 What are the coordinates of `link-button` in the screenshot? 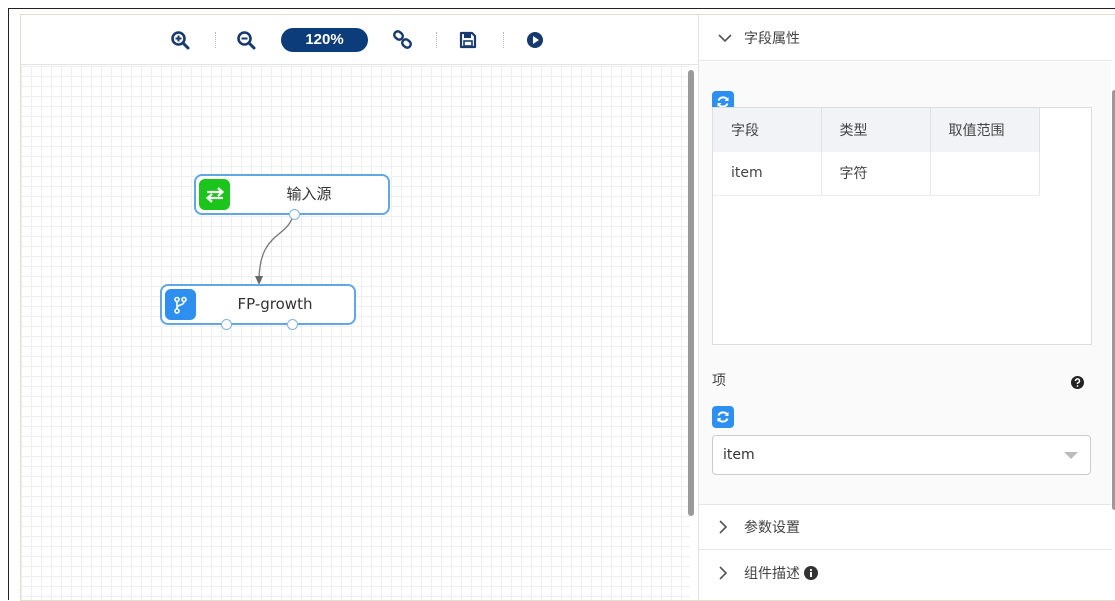 It's located at (403, 40).